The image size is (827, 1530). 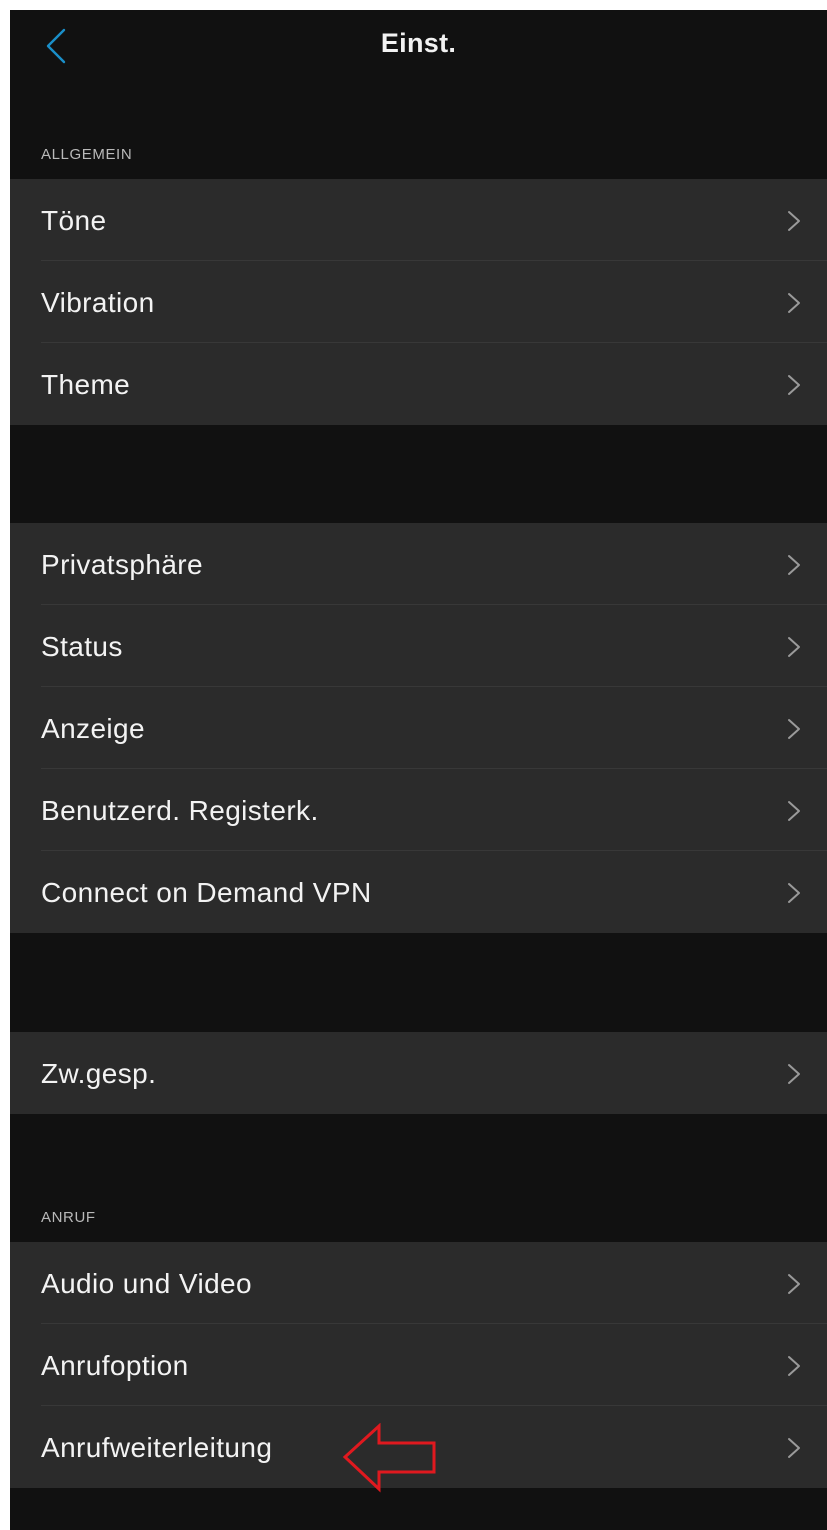 What do you see at coordinates (99, 1073) in the screenshot?
I see `row-label: Zw.gesp.` at bounding box center [99, 1073].